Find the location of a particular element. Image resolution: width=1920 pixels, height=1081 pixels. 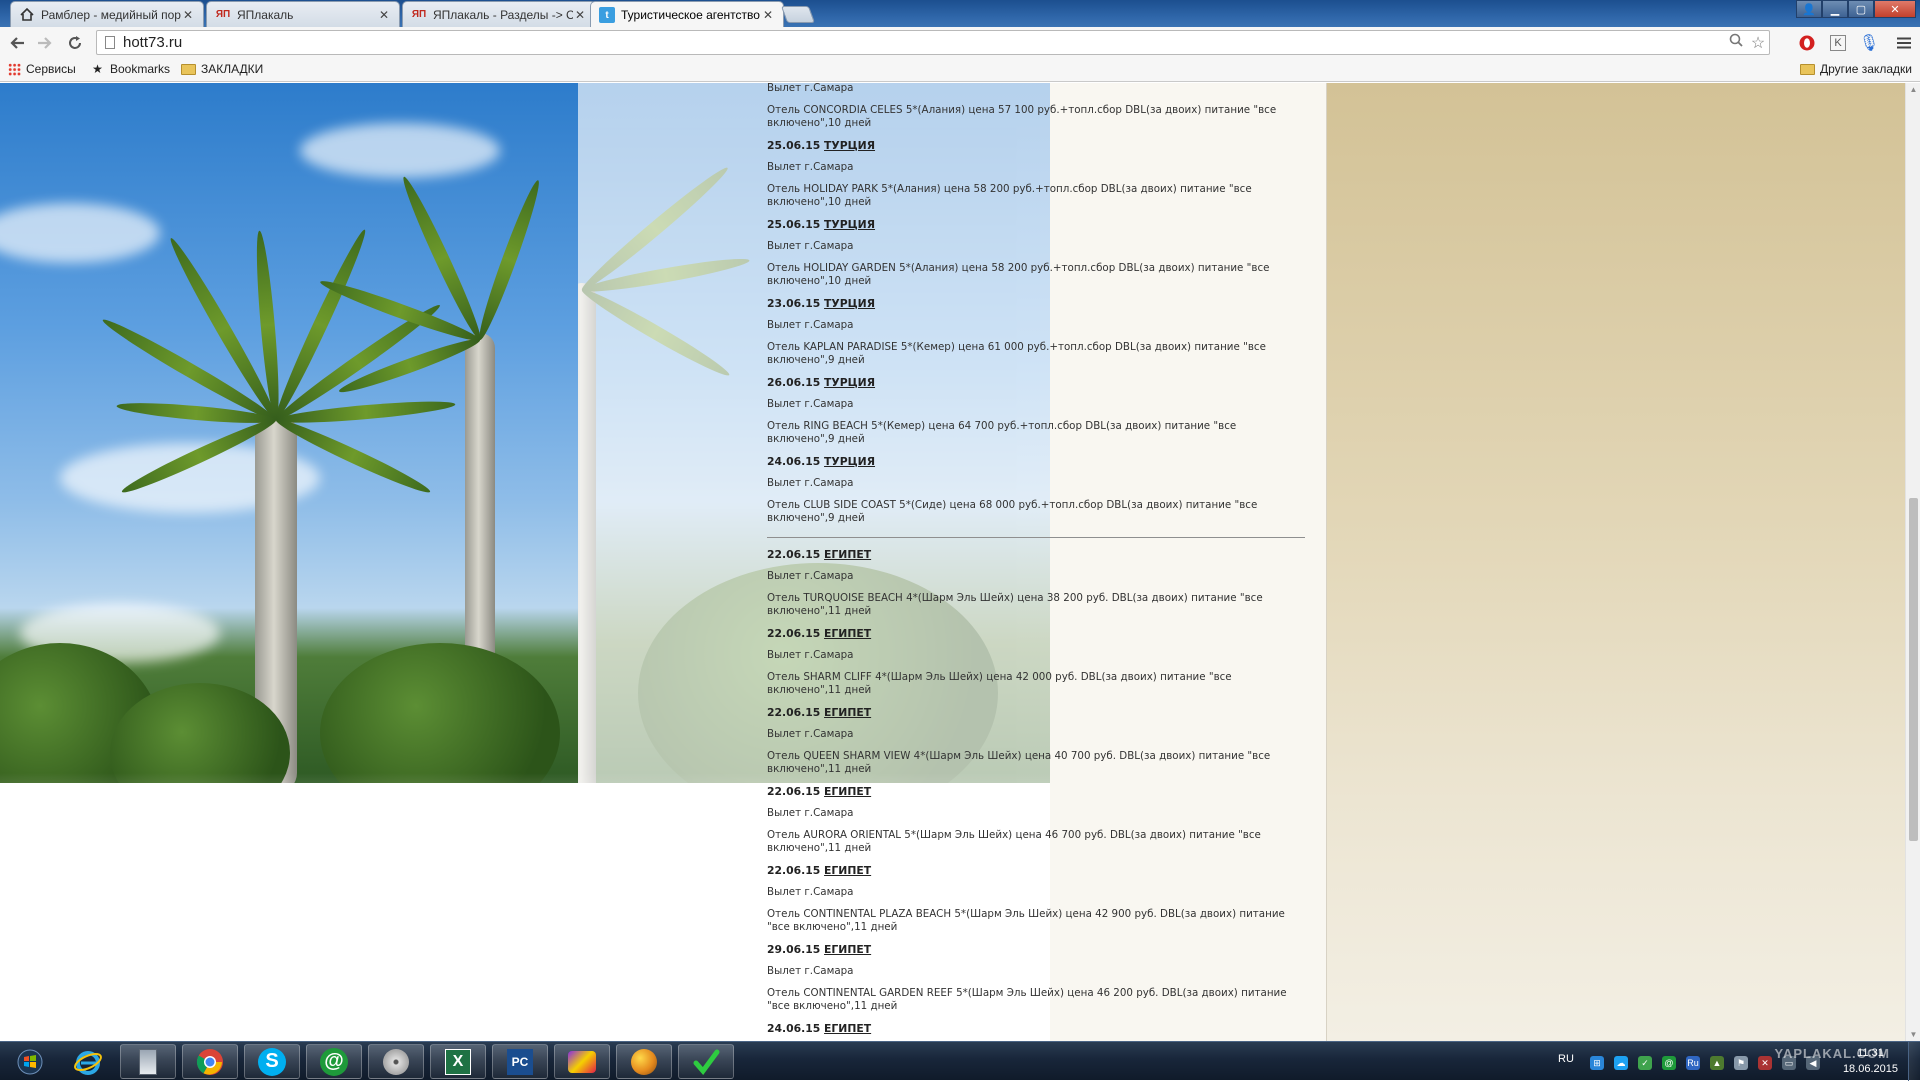

minimize-button: ▁ is located at coordinates (1835, 9).